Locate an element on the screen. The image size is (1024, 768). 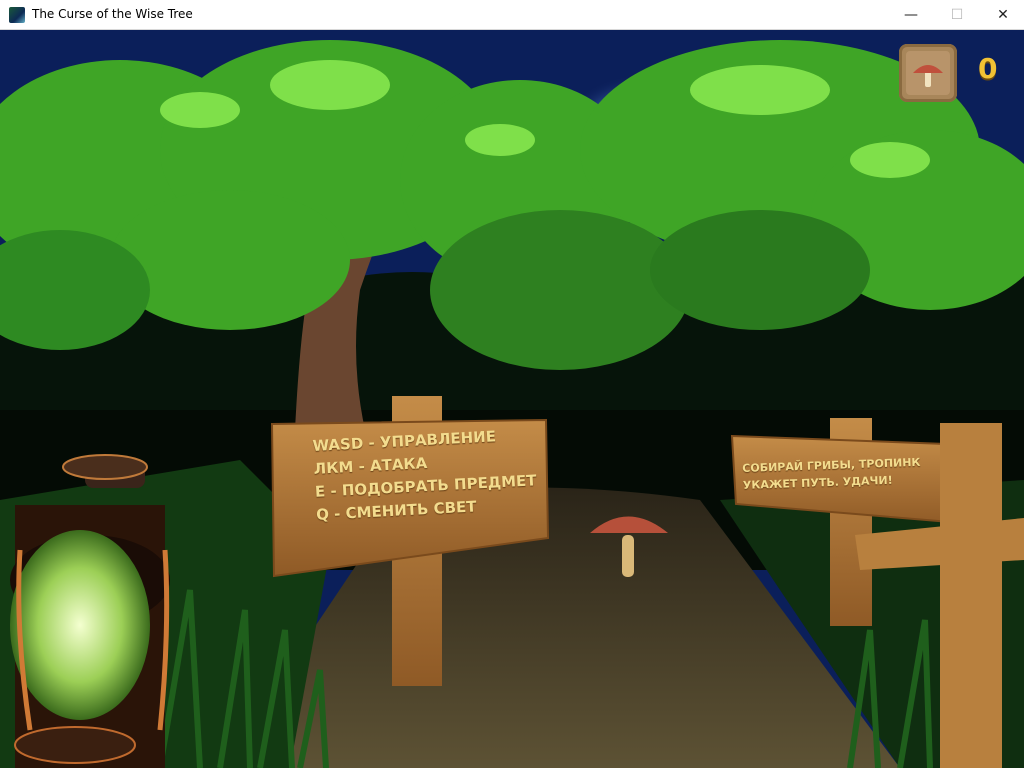
inventory-slot is located at coordinates (928, 73).